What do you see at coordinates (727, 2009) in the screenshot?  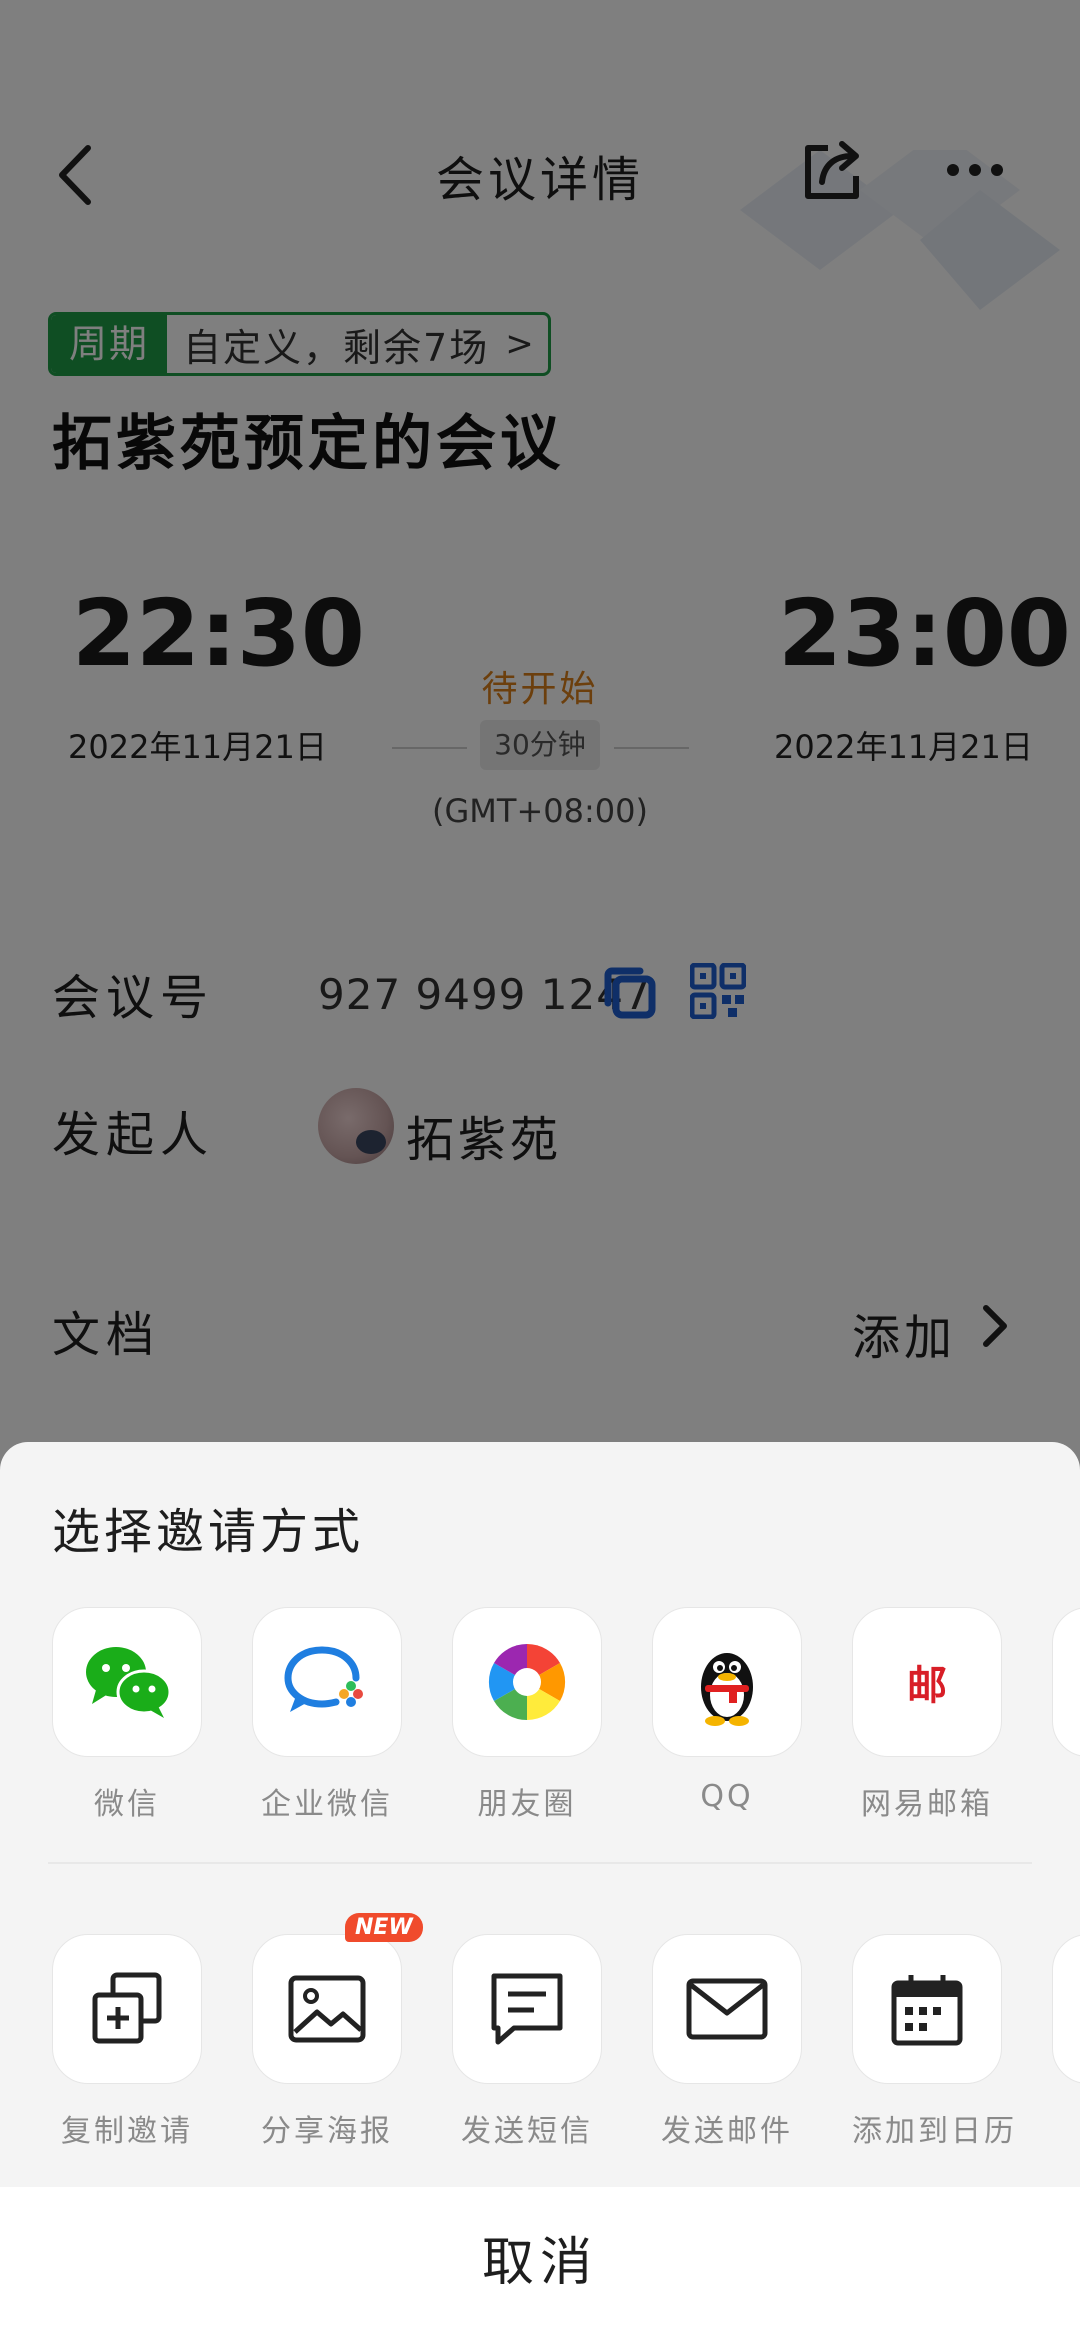 I see `email-icon` at bounding box center [727, 2009].